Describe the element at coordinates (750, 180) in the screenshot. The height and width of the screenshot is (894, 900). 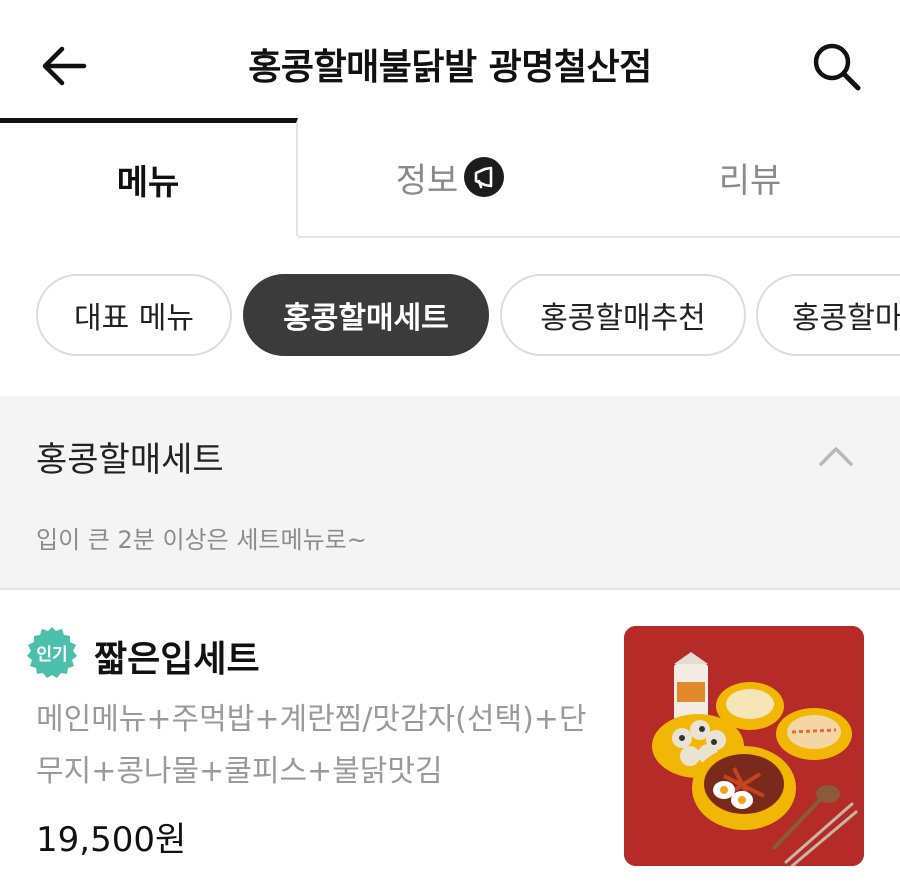
I see `tab-review-label: 리뷰` at that location.